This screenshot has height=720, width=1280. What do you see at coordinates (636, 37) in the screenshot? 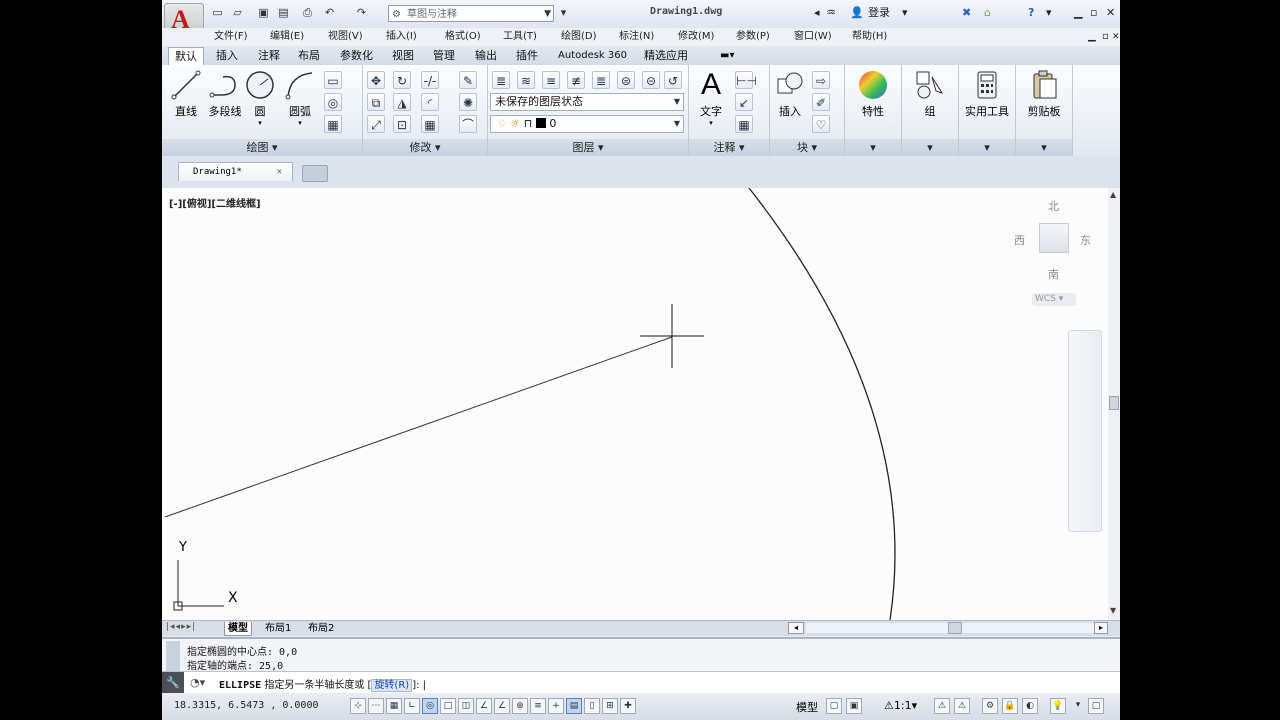
I see `menu-dimension: 标注(N)` at bounding box center [636, 37].